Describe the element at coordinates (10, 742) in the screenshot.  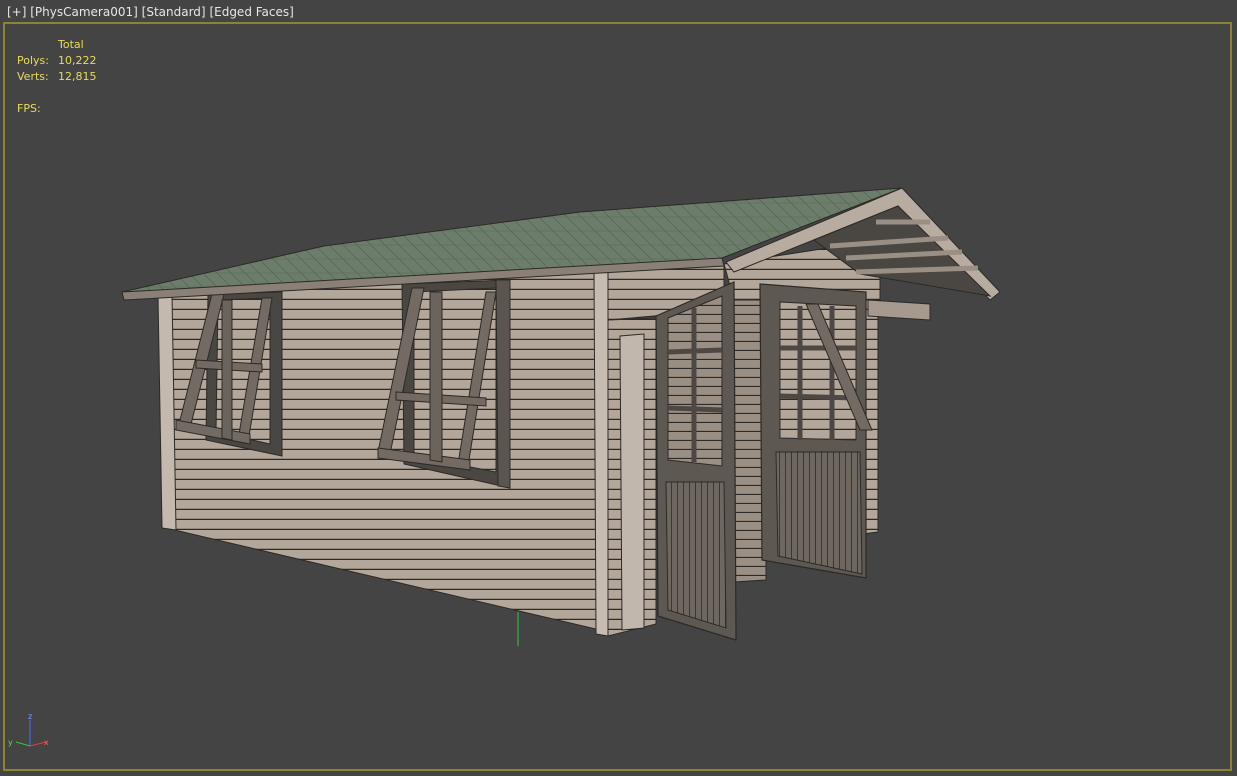
I see `axis-y-label: y` at that location.